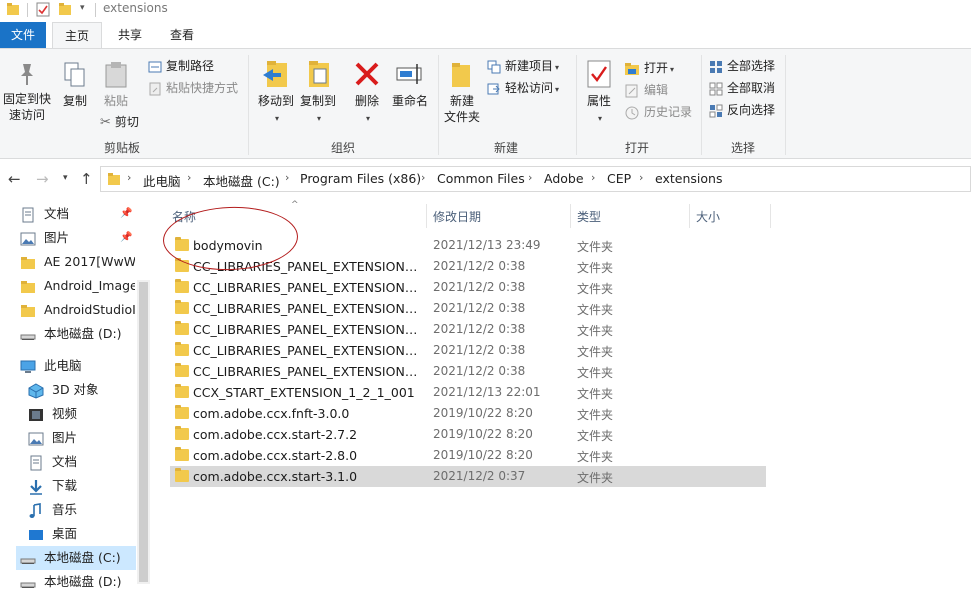 The height and width of the screenshot is (594, 971). What do you see at coordinates (130, 35) in the screenshot?
I see `tab-share: 共享` at bounding box center [130, 35].